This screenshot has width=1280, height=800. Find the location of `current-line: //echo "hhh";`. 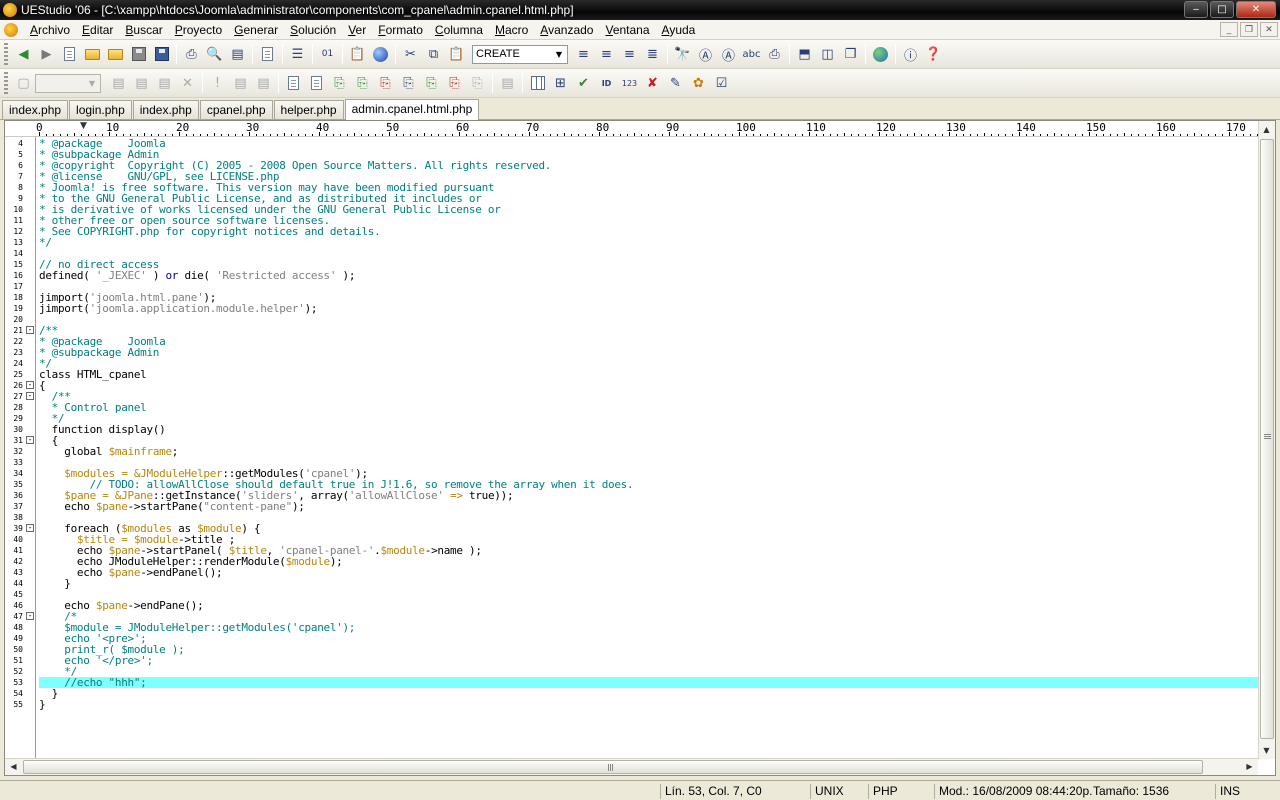

current-line: //echo "hhh"; is located at coordinates (648, 682).